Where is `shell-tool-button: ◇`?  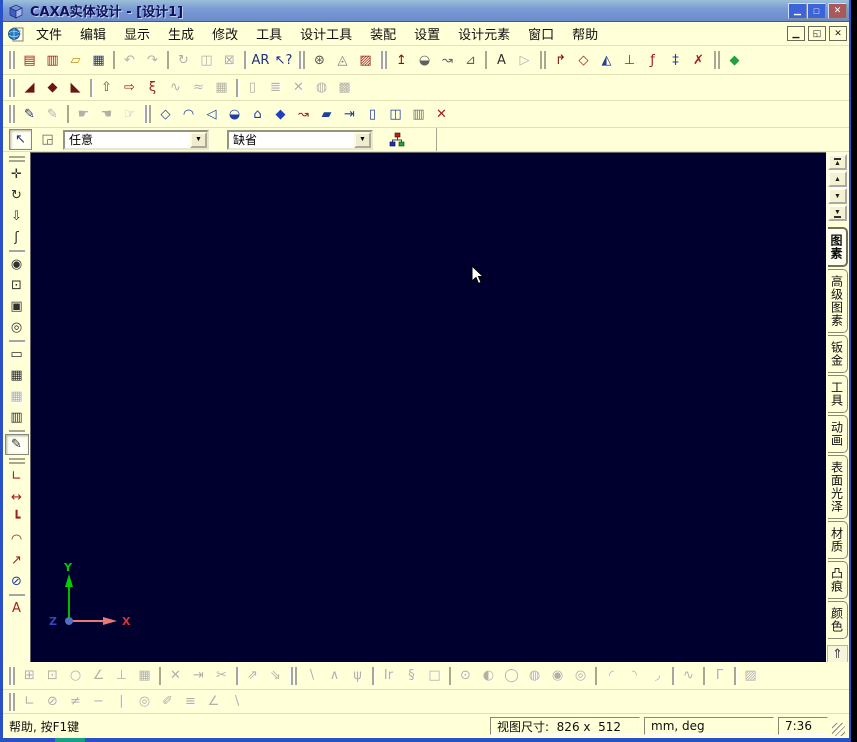 shell-tool-button: ◇ is located at coordinates (583, 60).